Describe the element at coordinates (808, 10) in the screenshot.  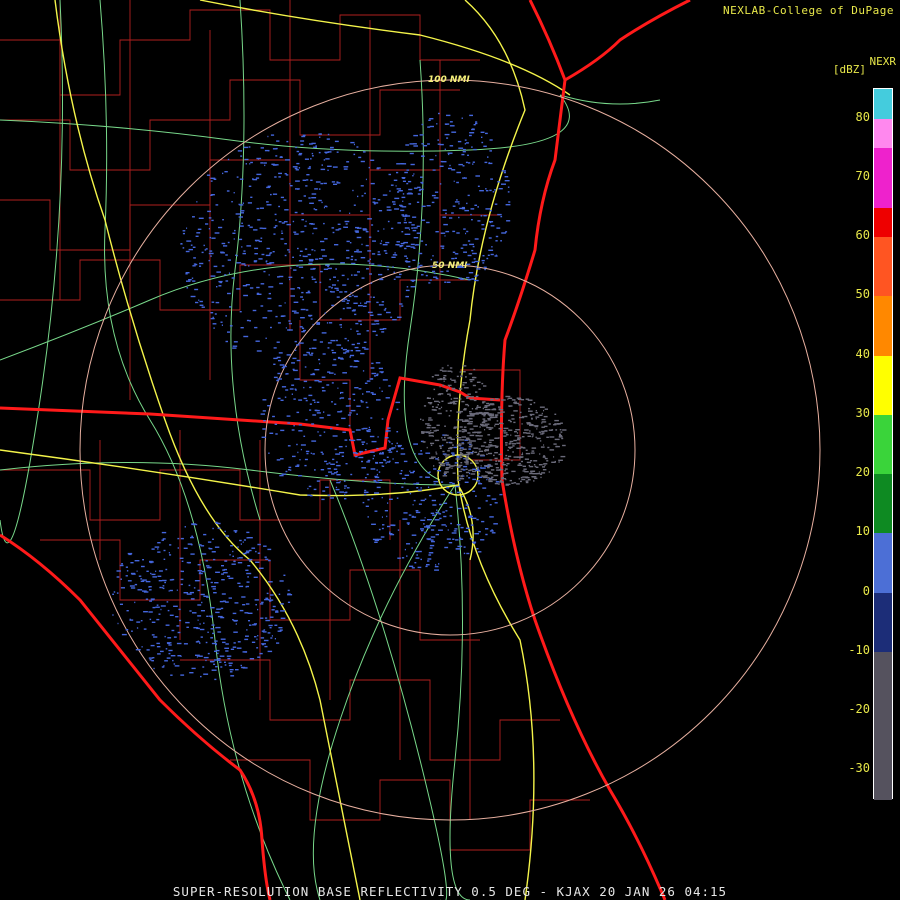
I see `credit-label: NEXLAB-College of DuPage` at that location.